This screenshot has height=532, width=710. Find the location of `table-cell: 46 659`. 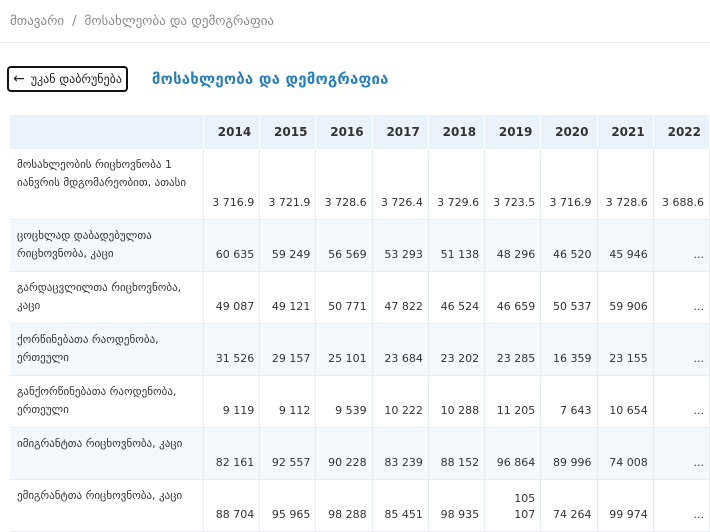

table-cell: 46 659 is located at coordinates (513, 297).